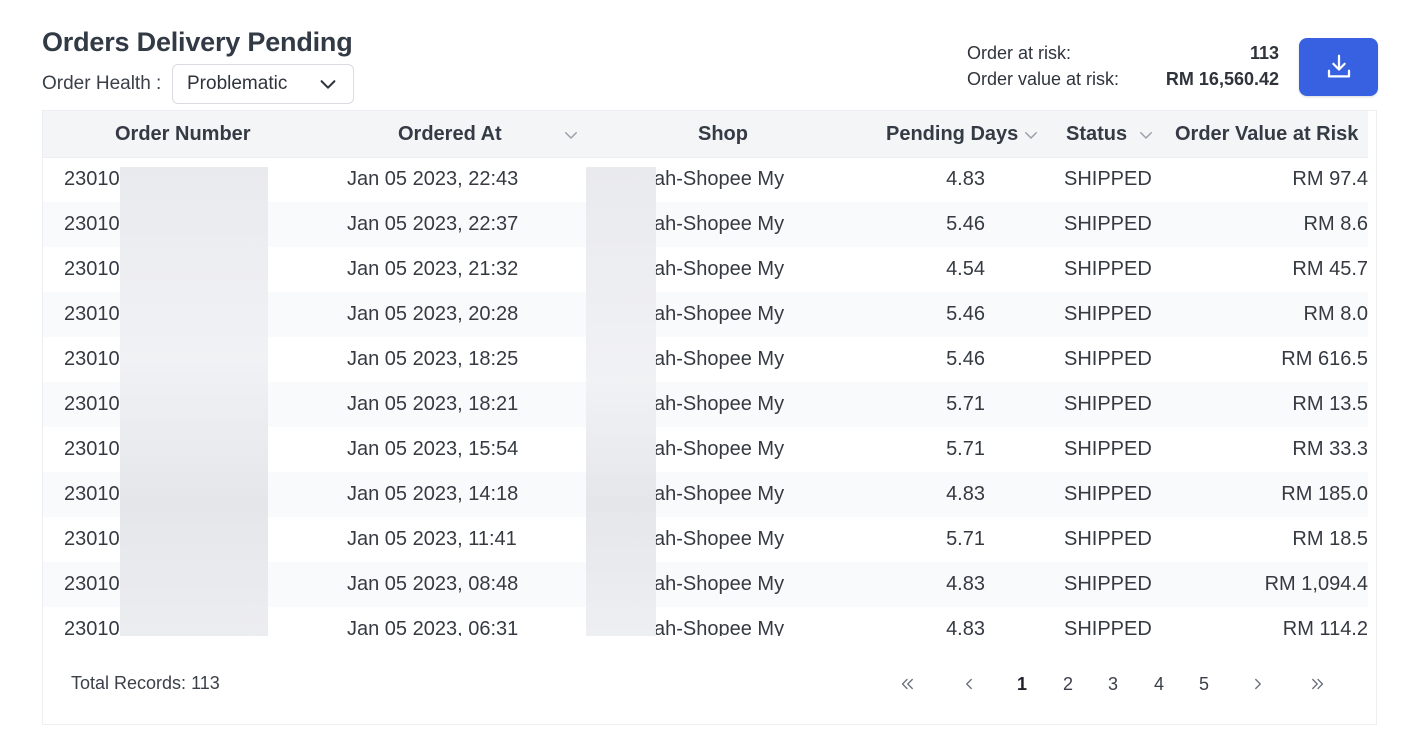 Image resolution: width=1421 pixels, height=740 pixels. I want to click on order-health-select: Problematic, so click(263, 84).